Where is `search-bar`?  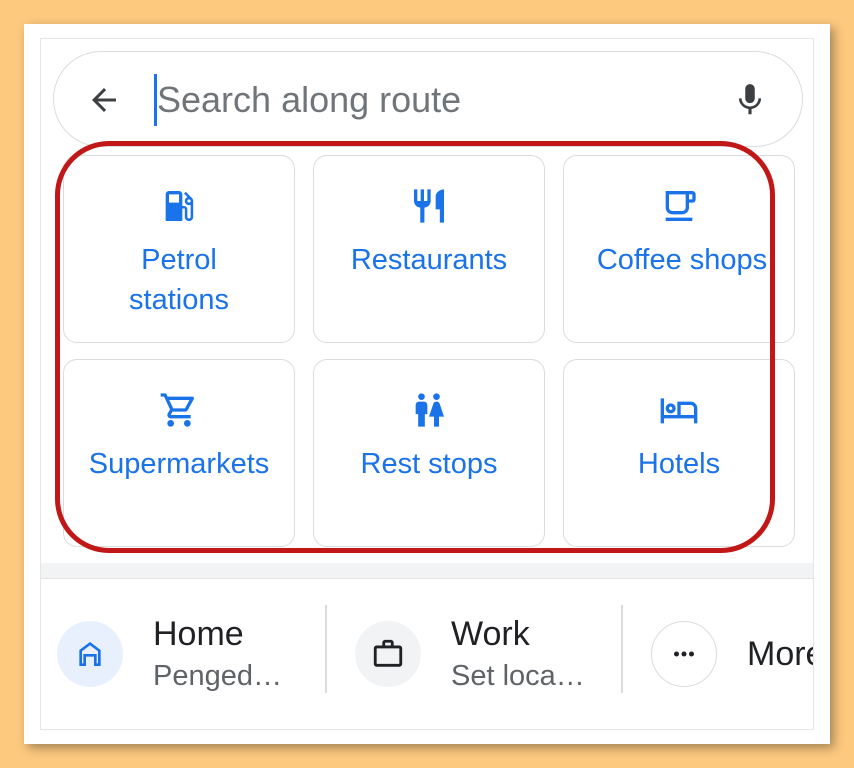
search-bar is located at coordinates (428, 99).